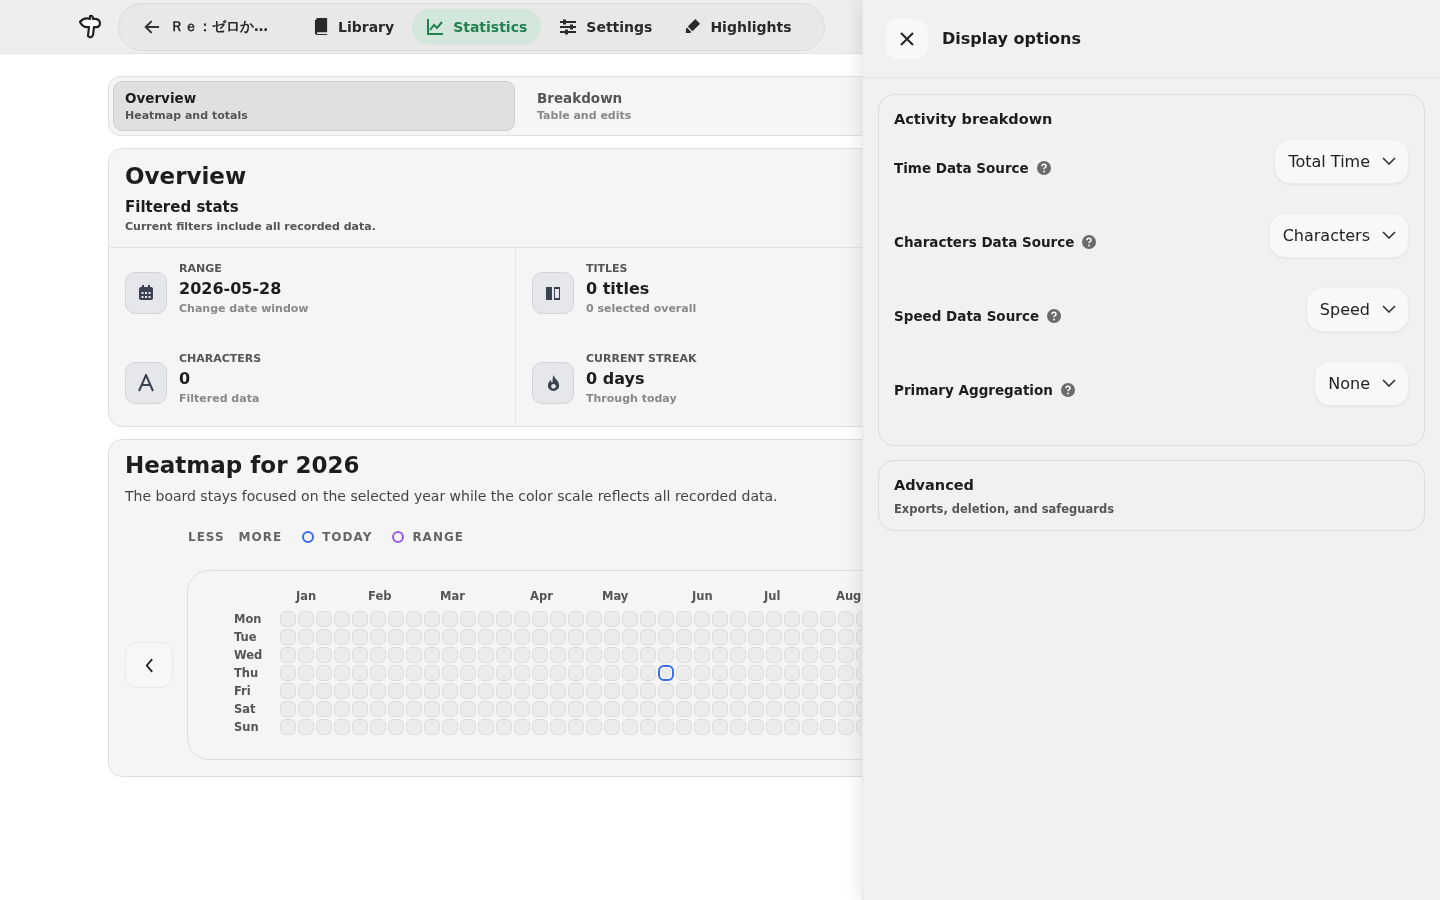 Image resolution: width=1440 pixels, height=900 pixels. What do you see at coordinates (243, 691) in the screenshot?
I see `weekday-label: Fri` at bounding box center [243, 691].